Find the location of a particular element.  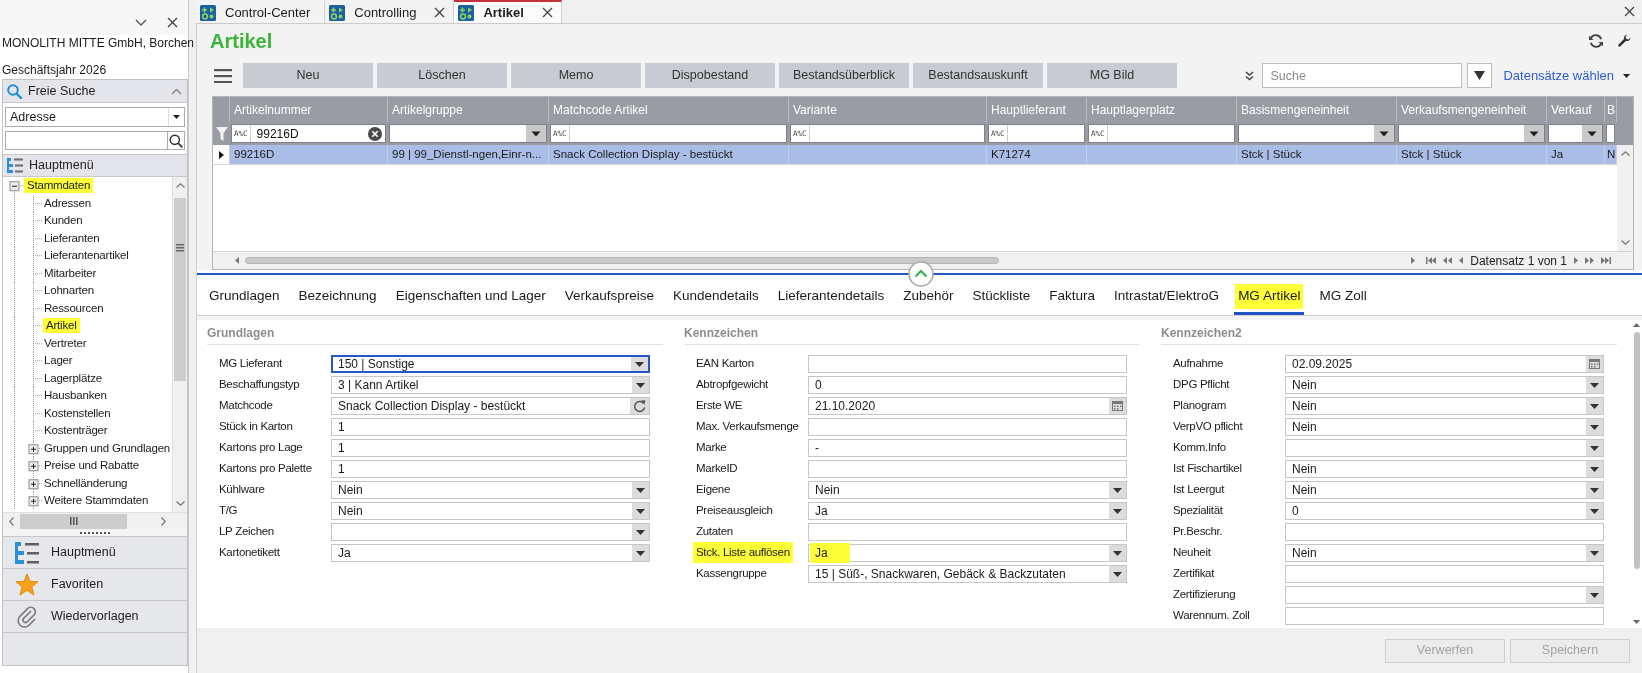

tree-item: Ressourcen is located at coordinates (74, 308).